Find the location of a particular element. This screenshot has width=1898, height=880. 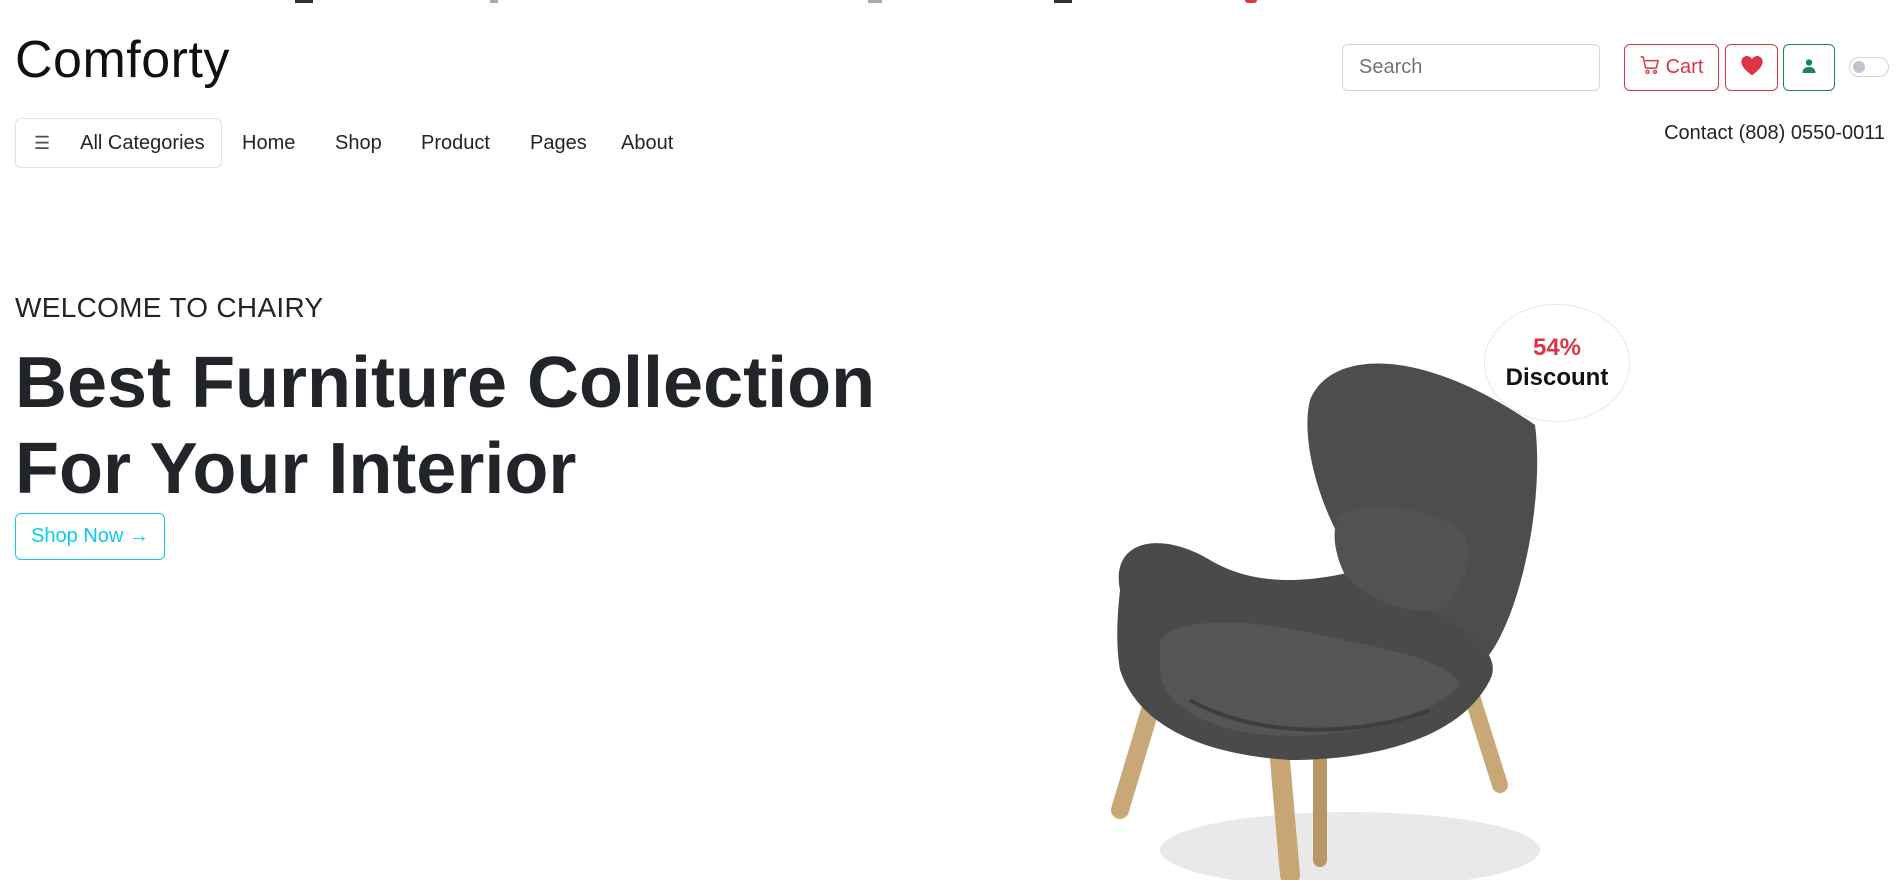

all-categories-label: All Categories is located at coordinates (142, 142).